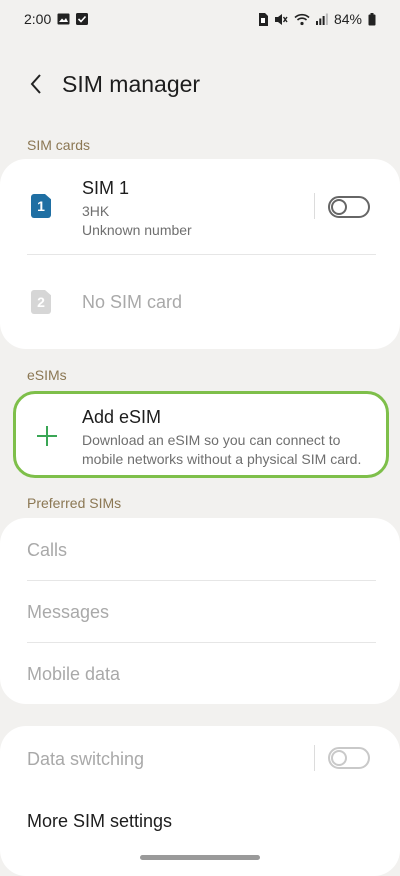 The height and width of the screenshot is (876, 400). I want to click on status-right: 84%, so click(317, 19).